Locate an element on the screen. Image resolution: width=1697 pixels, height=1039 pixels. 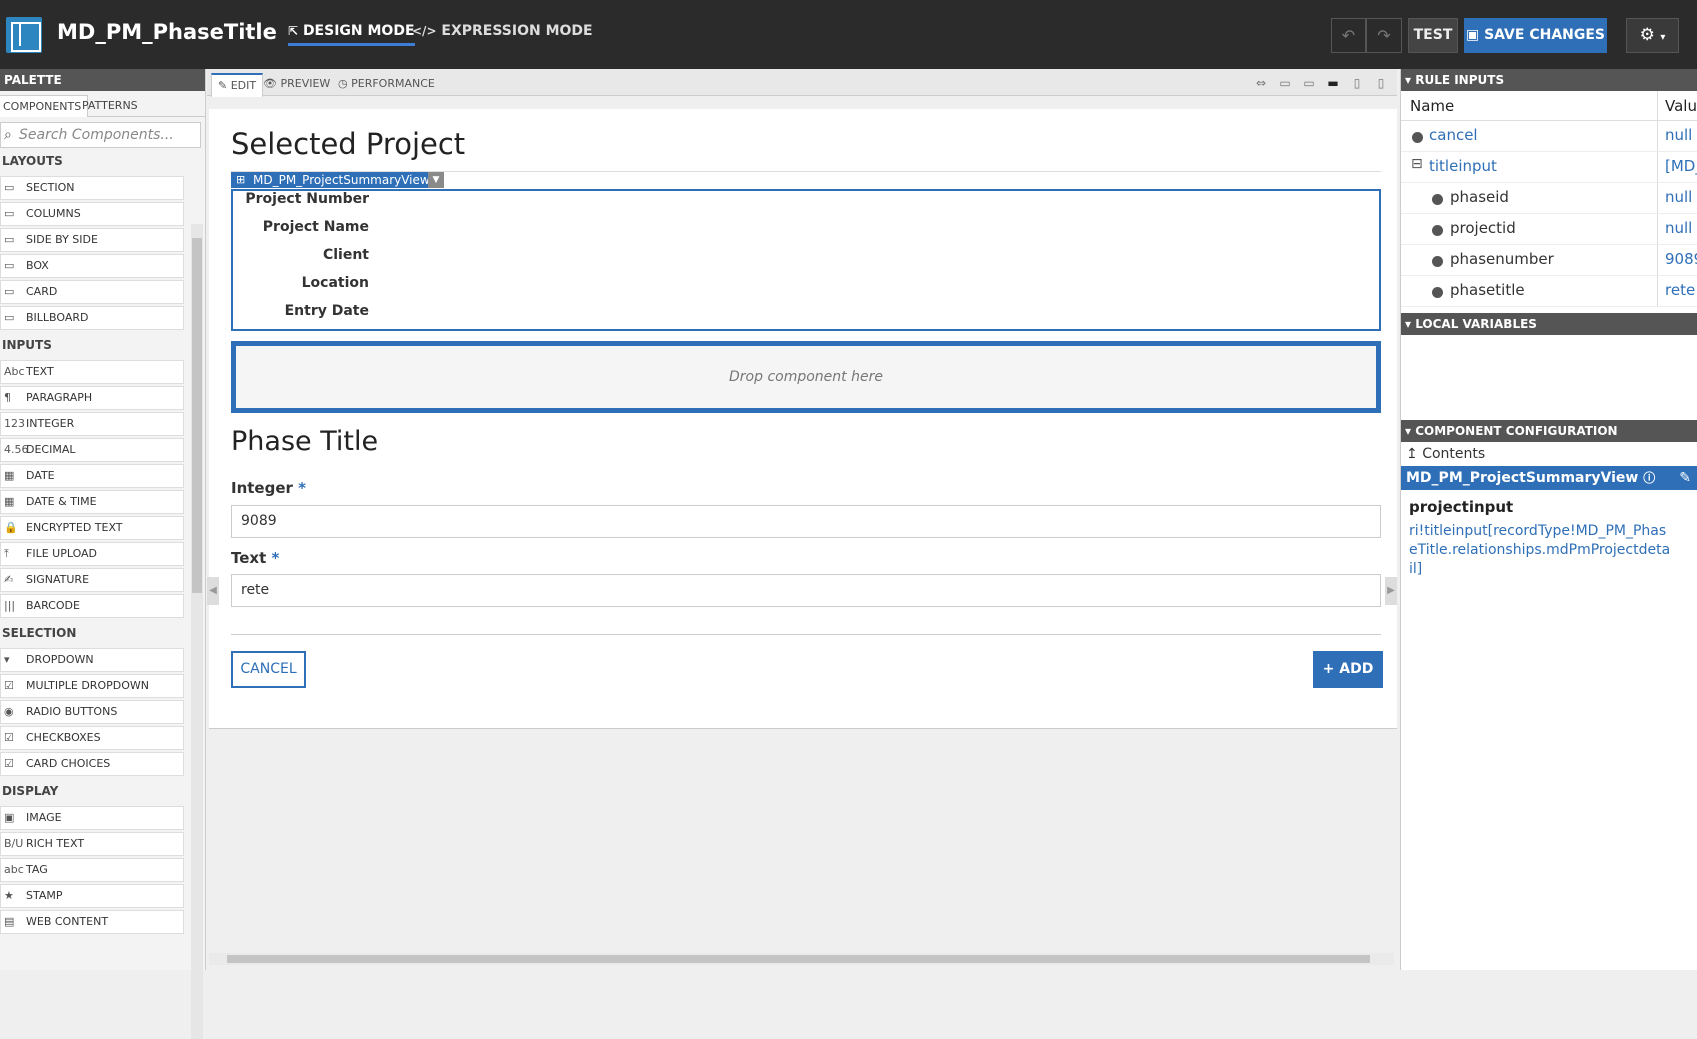
monitor-wide-icon: ▭ is located at coordinates (1285, 83).